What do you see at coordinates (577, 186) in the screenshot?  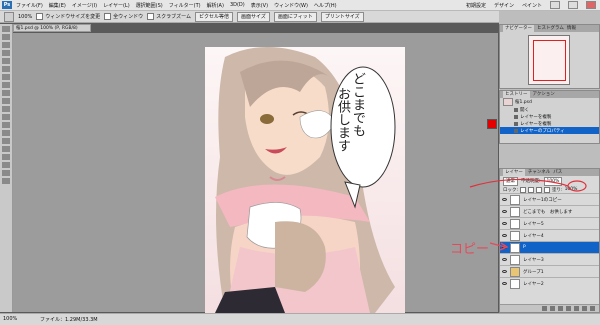 I see `annotation-circle` at bounding box center [577, 186].